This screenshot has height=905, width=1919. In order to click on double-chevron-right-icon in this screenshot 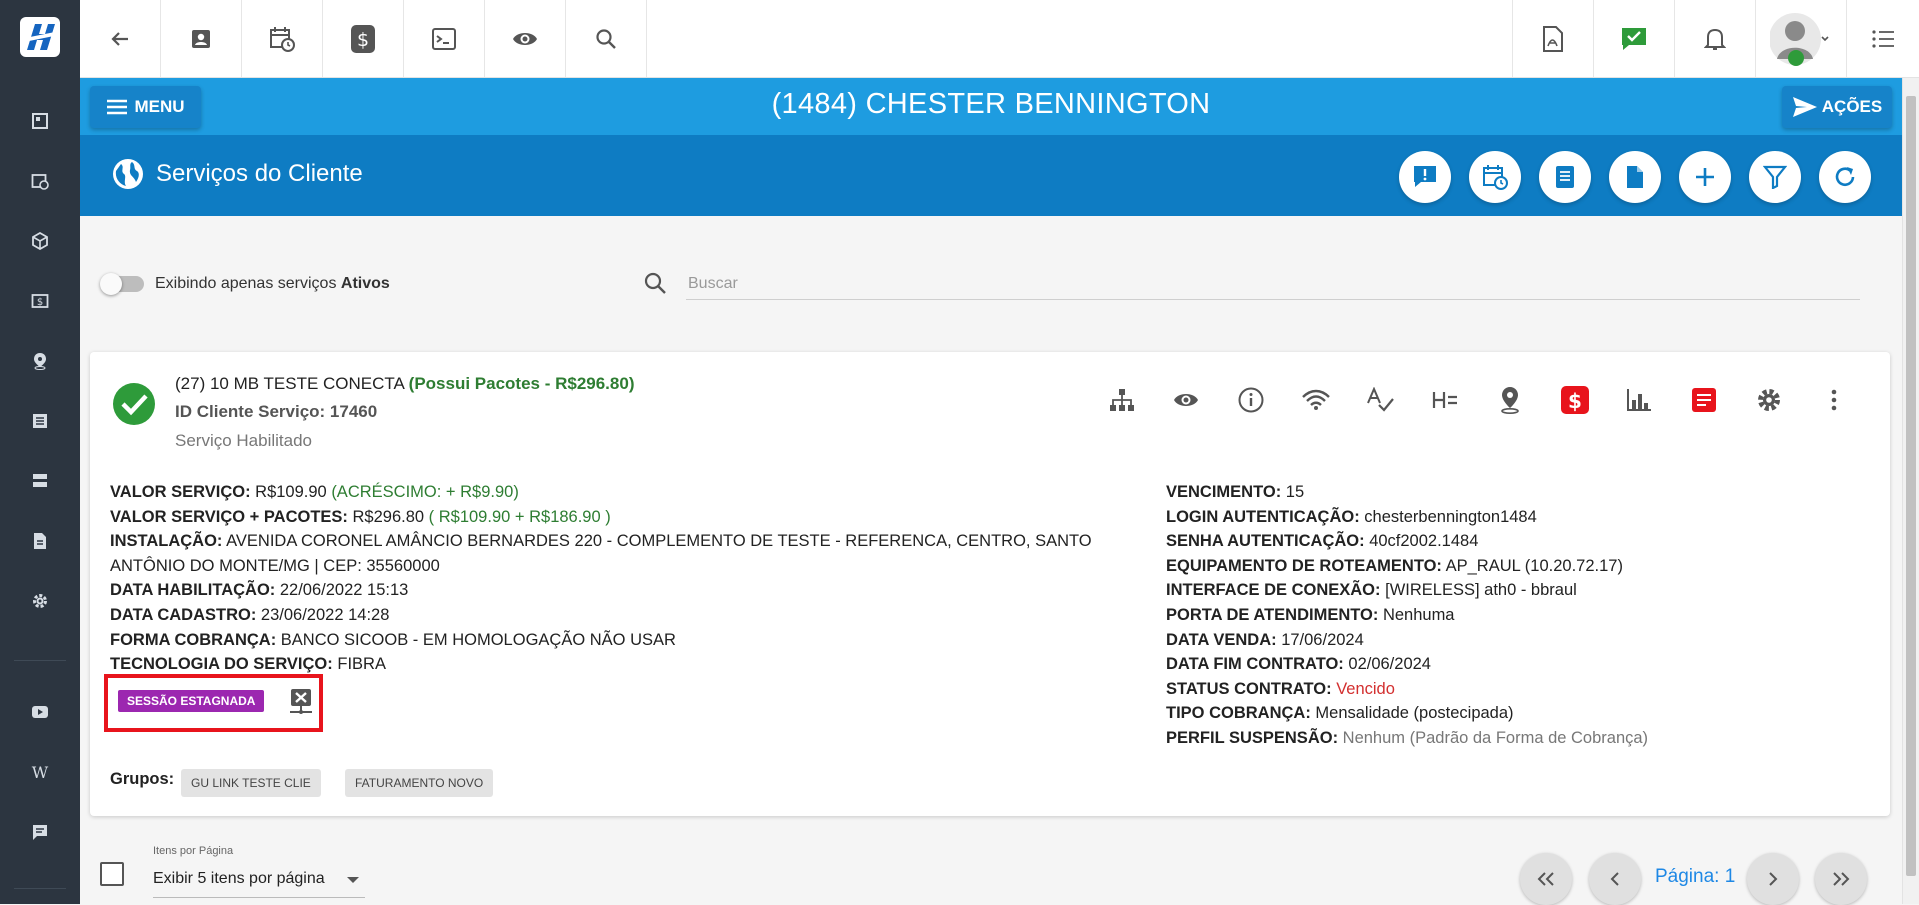, I will do `click(1841, 879)`.